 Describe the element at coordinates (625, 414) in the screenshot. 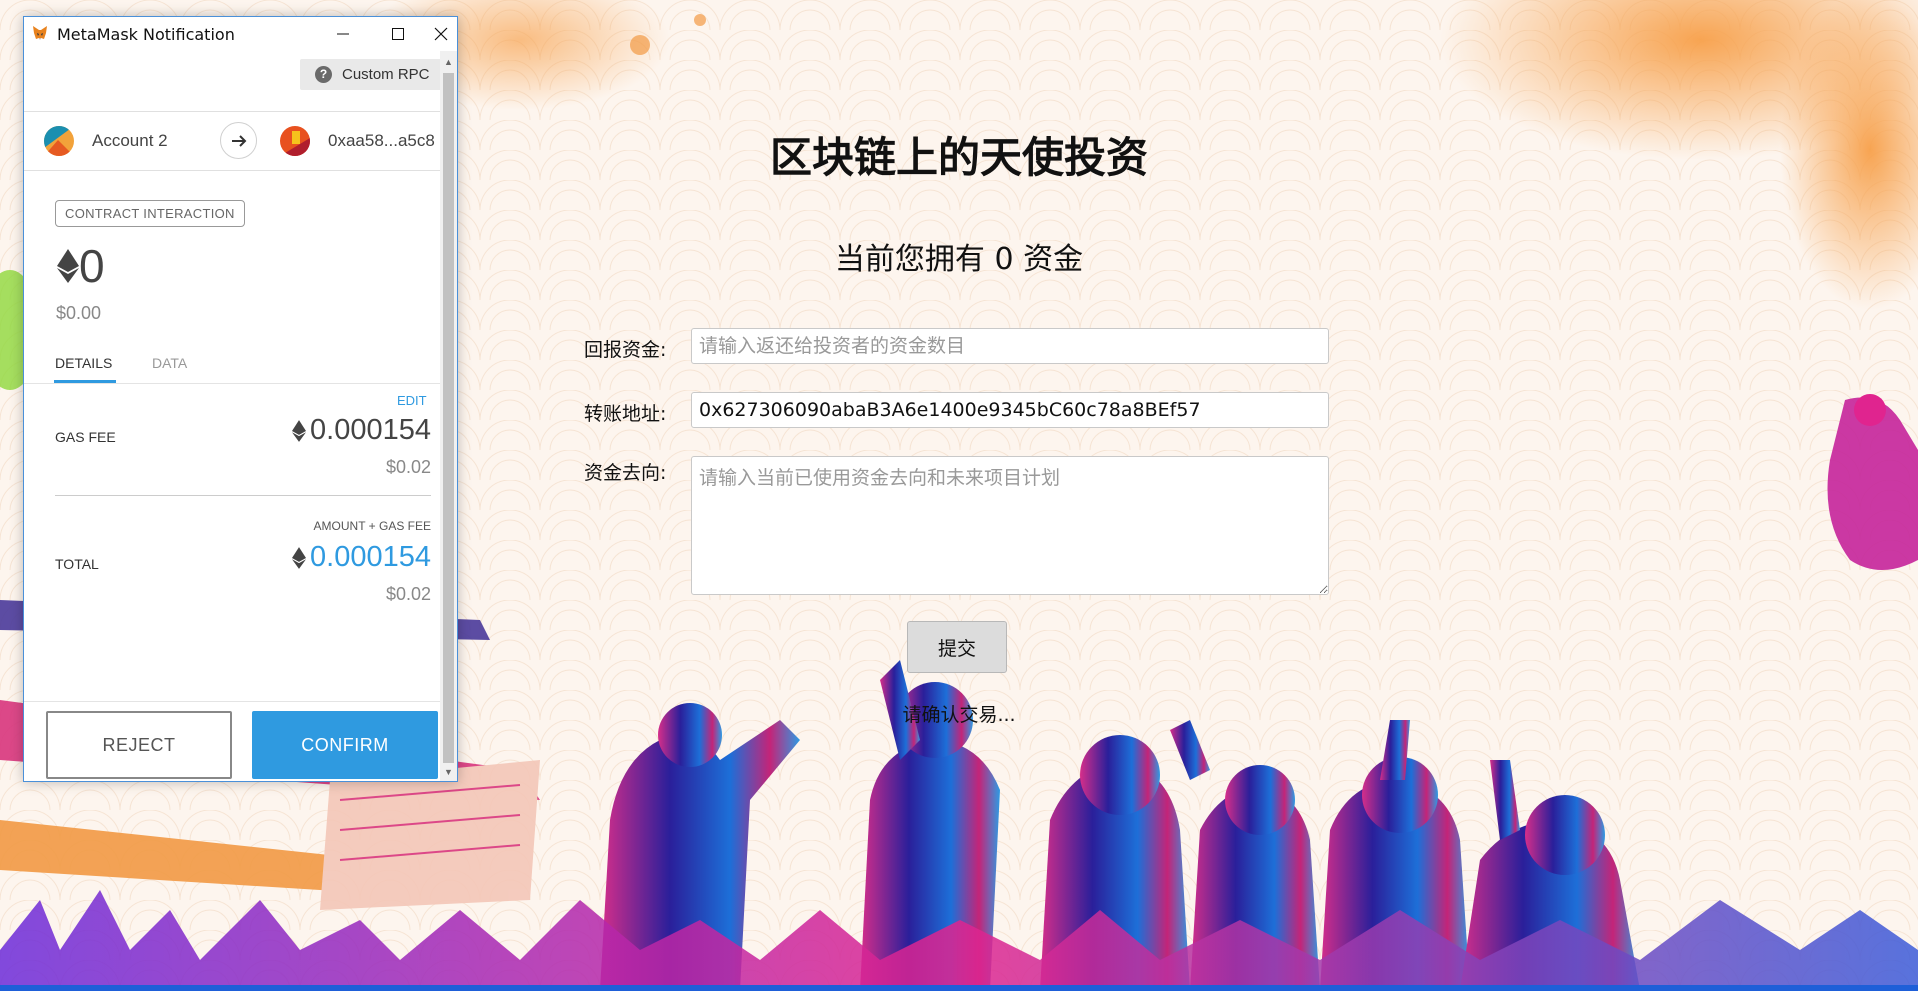

I see `transfer-address-label: 转账地址:` at that location.